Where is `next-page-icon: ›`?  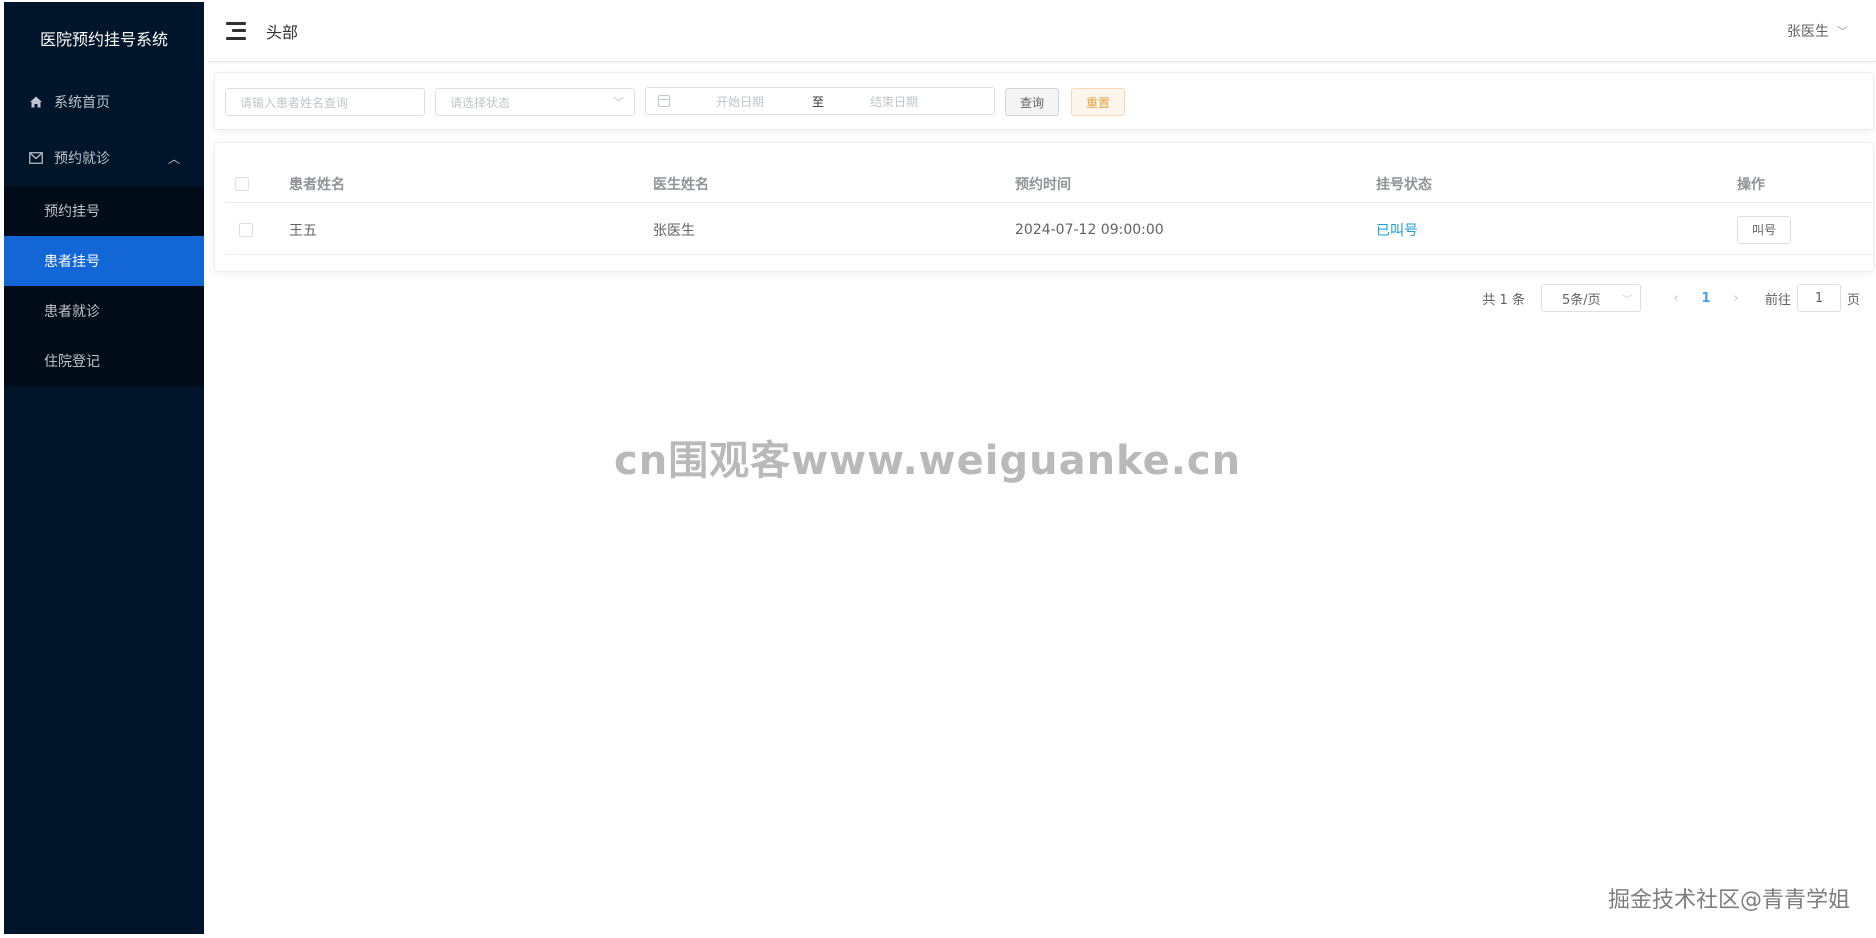
next-page-icon: › is located at coordinates (1736, 298).